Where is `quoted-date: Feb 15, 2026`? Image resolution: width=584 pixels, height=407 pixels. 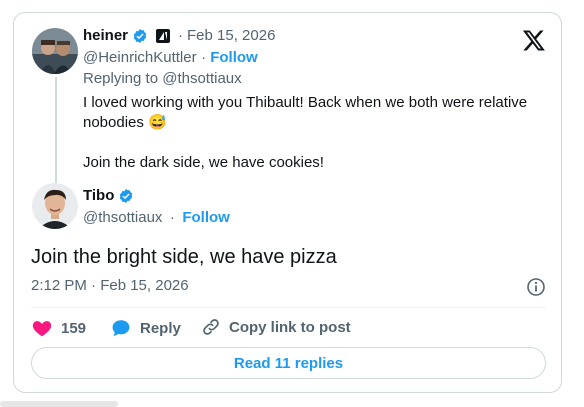
quoted-date: Feb 15, 2026 is located at coordinates (231, 35).